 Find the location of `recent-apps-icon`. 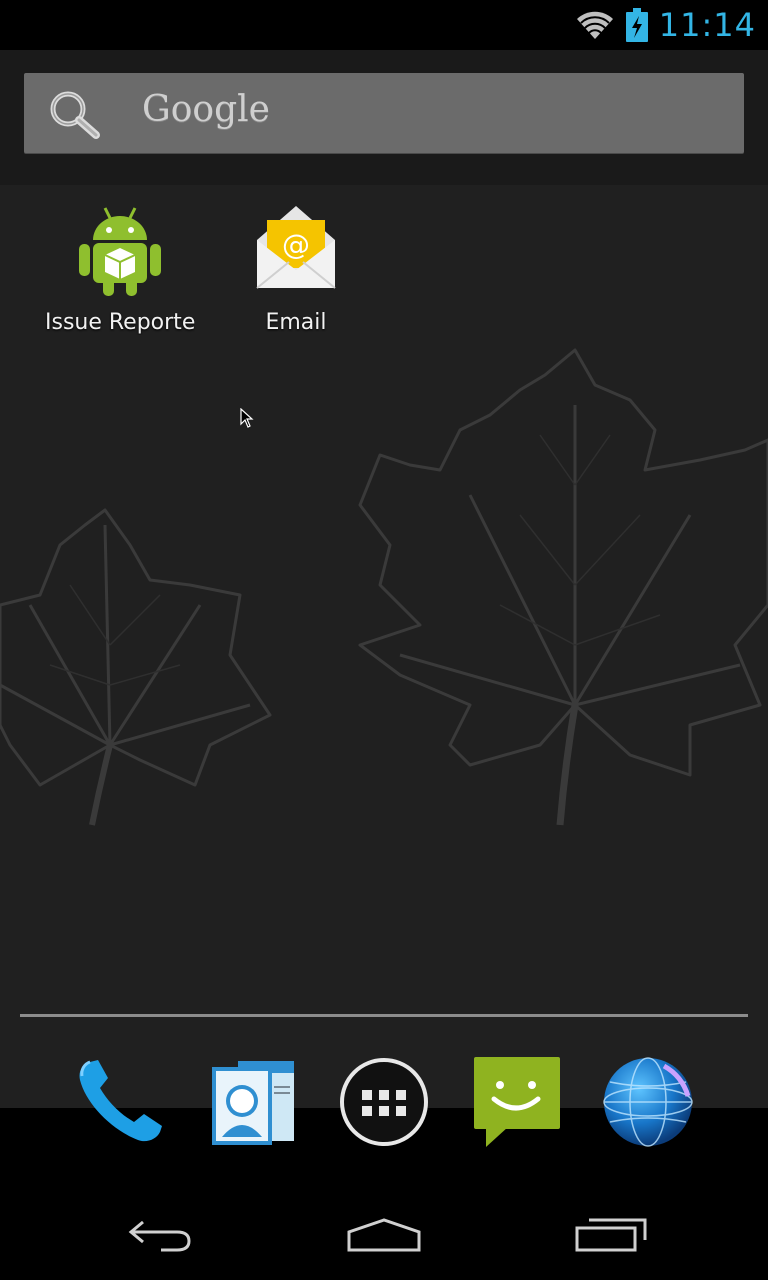

recent-apps-icon is located at coordinates (611, 1235).